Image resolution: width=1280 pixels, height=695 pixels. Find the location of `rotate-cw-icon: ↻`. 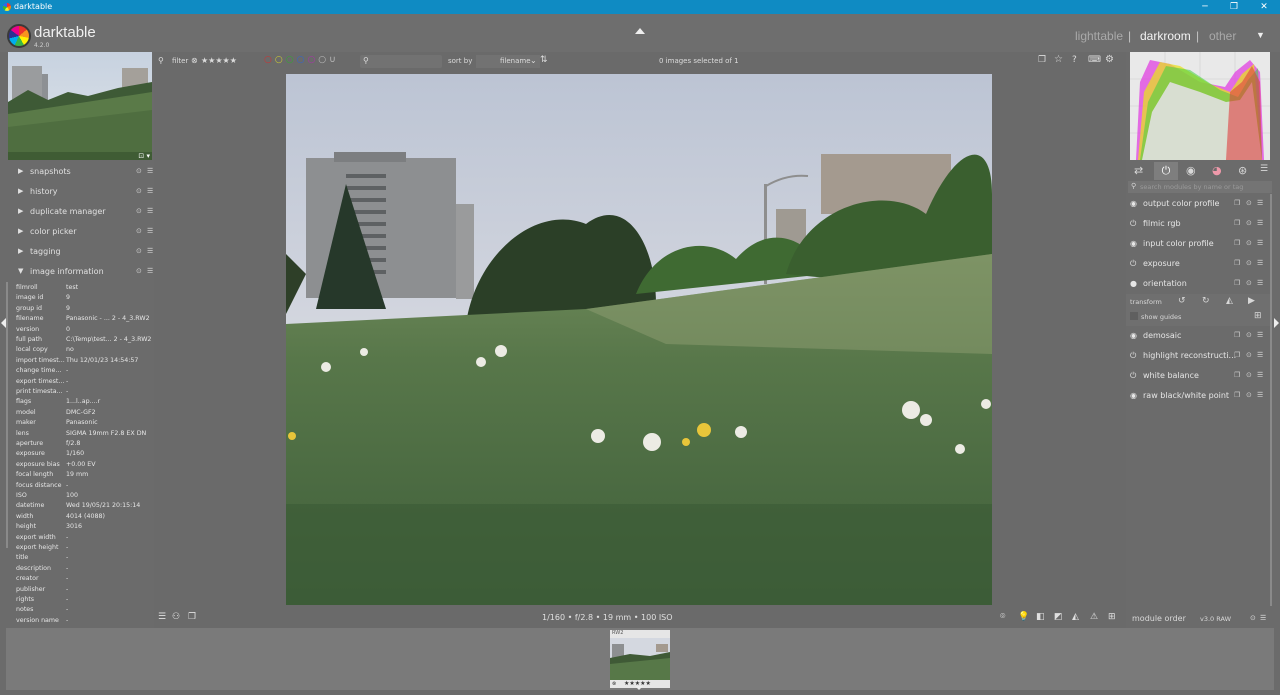

rotate-cw-icon: ↻ is located at coordinates (1206, 301).